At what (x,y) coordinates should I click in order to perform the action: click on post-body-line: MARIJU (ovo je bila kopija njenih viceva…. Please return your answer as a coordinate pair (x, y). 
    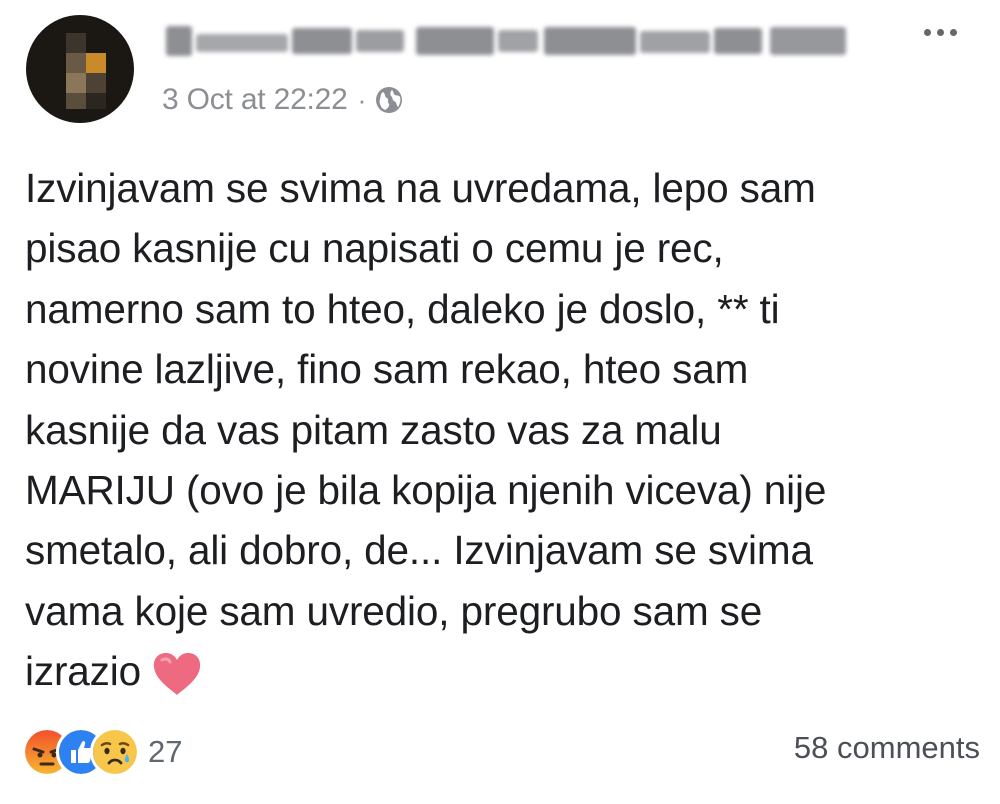
    Looking at the image, I should click on (426, 490).